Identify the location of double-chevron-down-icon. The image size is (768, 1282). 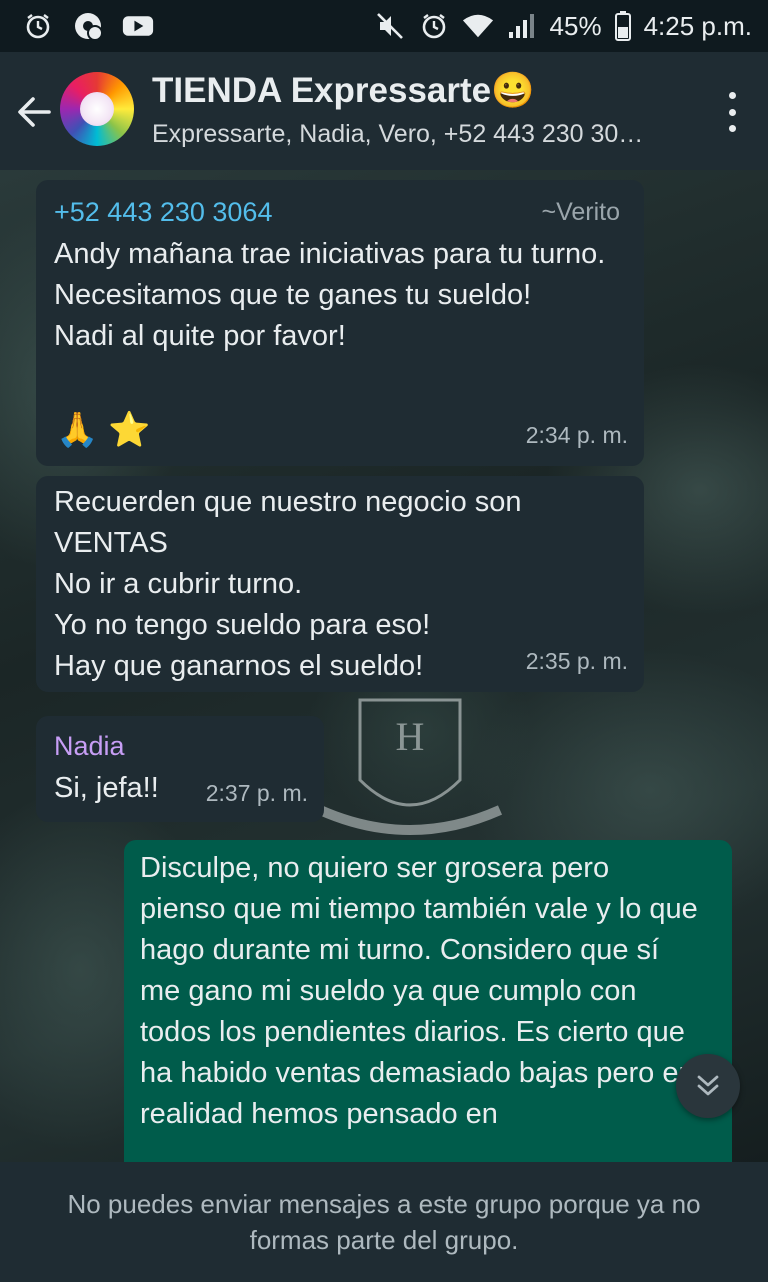
(708, 1085).